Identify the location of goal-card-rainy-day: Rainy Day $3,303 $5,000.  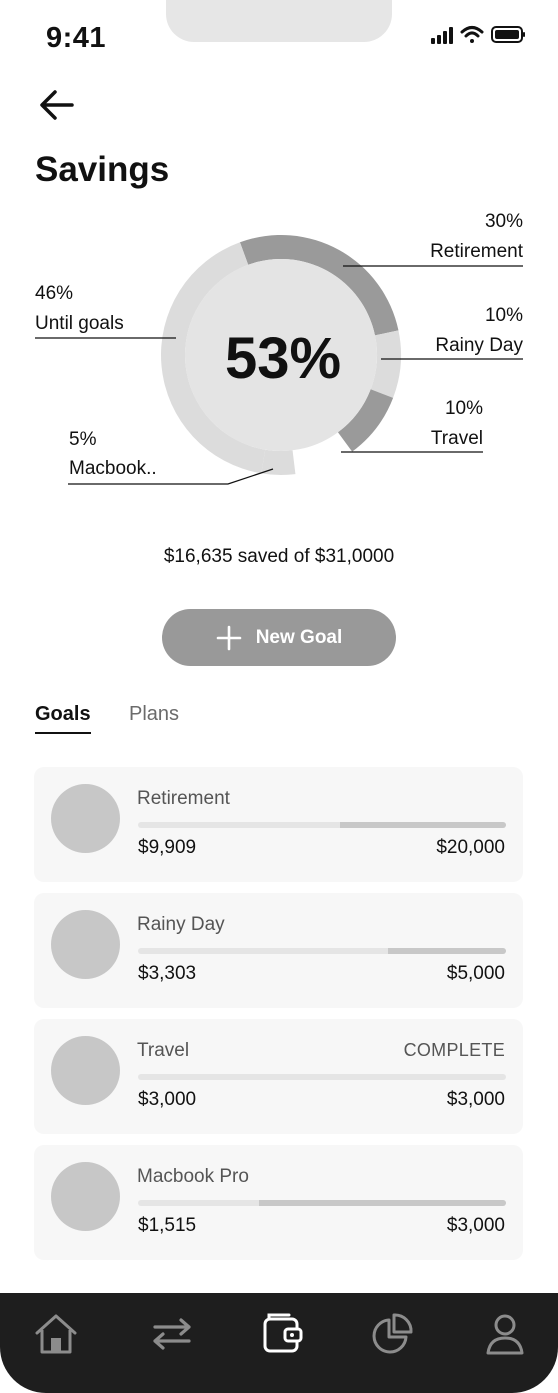
(278, 950).